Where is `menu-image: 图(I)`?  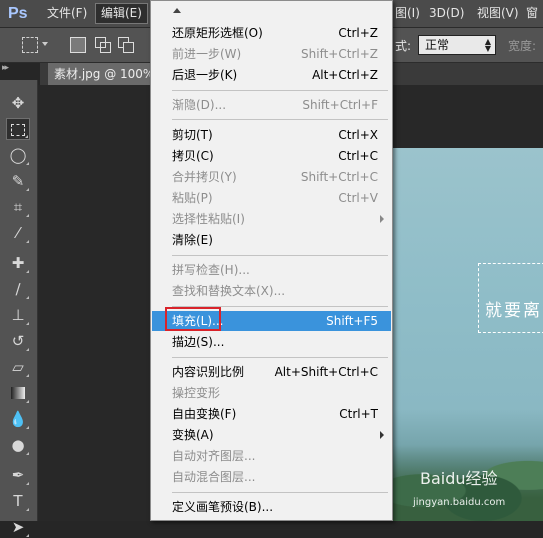
menu-image: 图(I) is located at coordinates (407, 13).